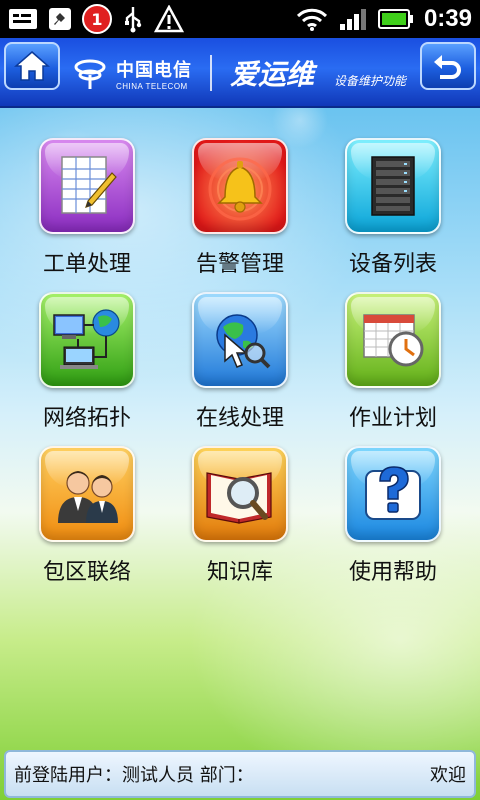 The width and height of the screenshot is (480, 800). I want to click on carrier-name-cn: 中国电信, so click(154, 70).